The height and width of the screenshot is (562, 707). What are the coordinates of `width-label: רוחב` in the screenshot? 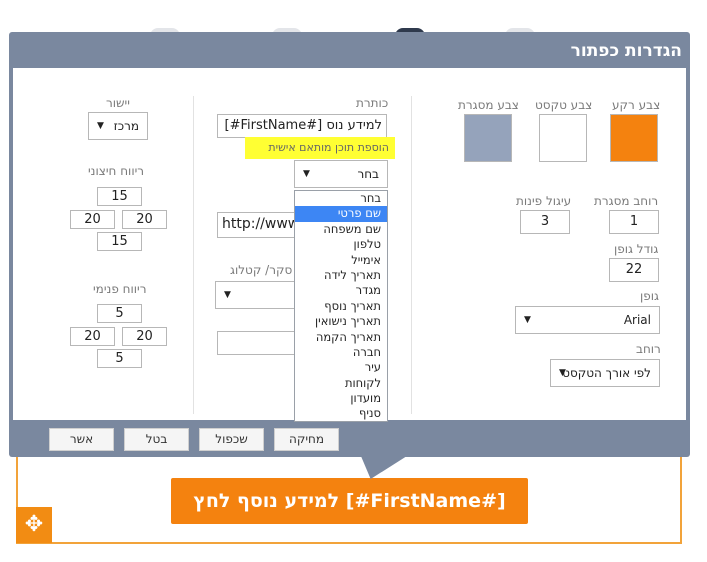 It's located at (648, 349).